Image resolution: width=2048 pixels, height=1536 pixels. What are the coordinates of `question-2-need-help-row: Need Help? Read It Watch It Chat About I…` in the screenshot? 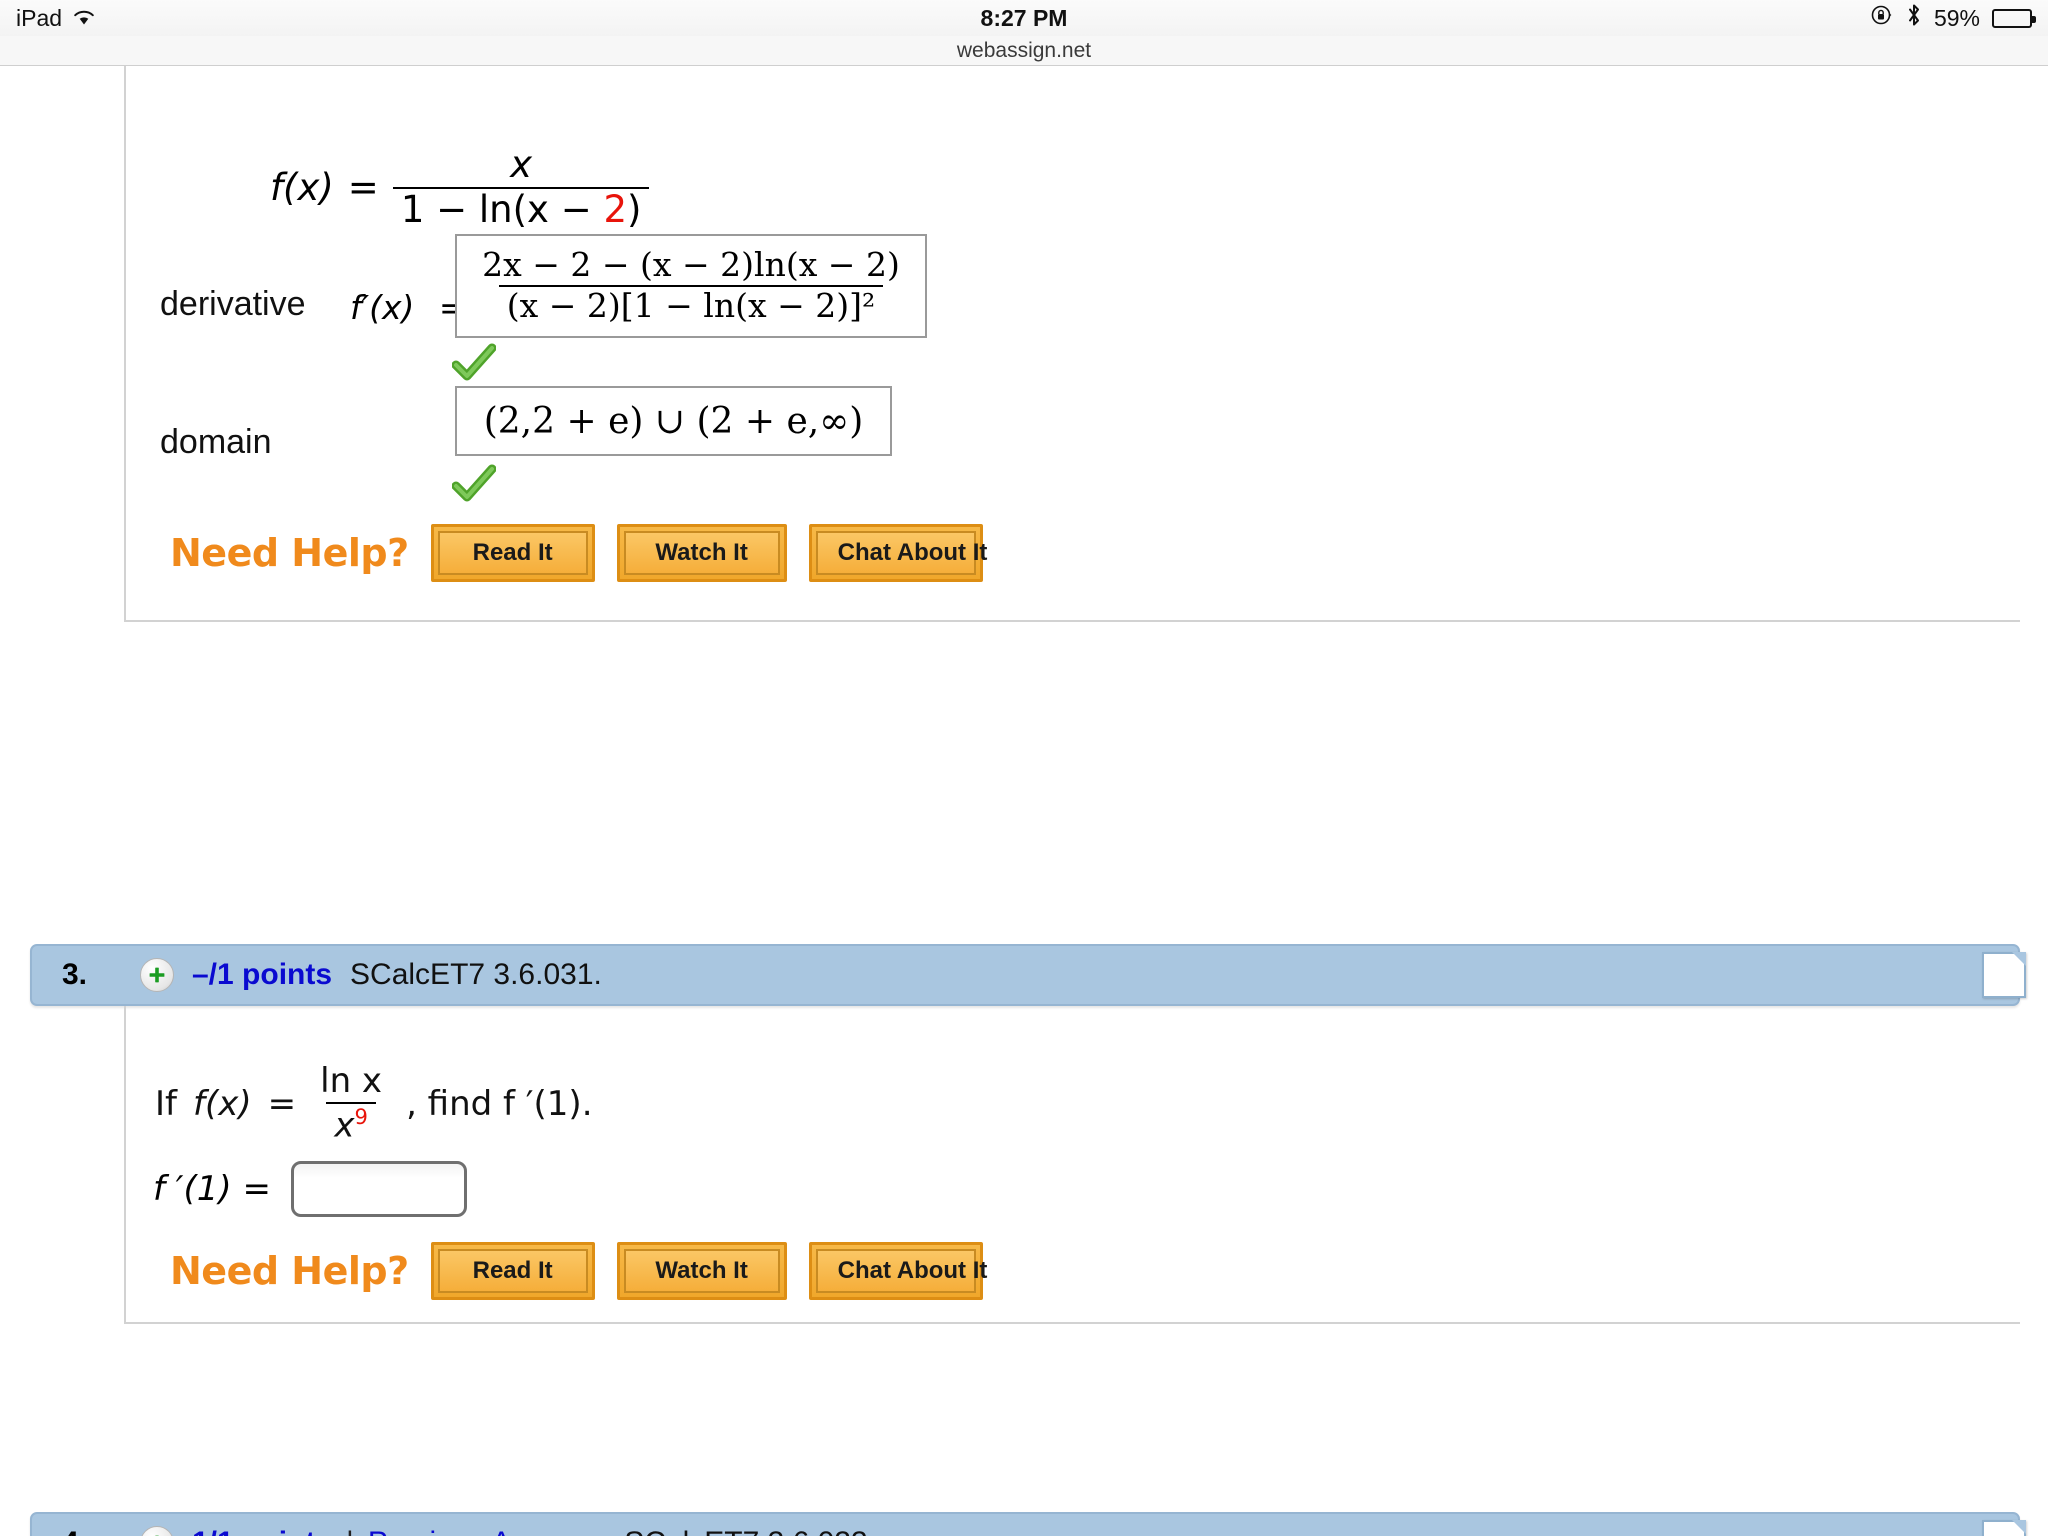 It's located at (578, 553).